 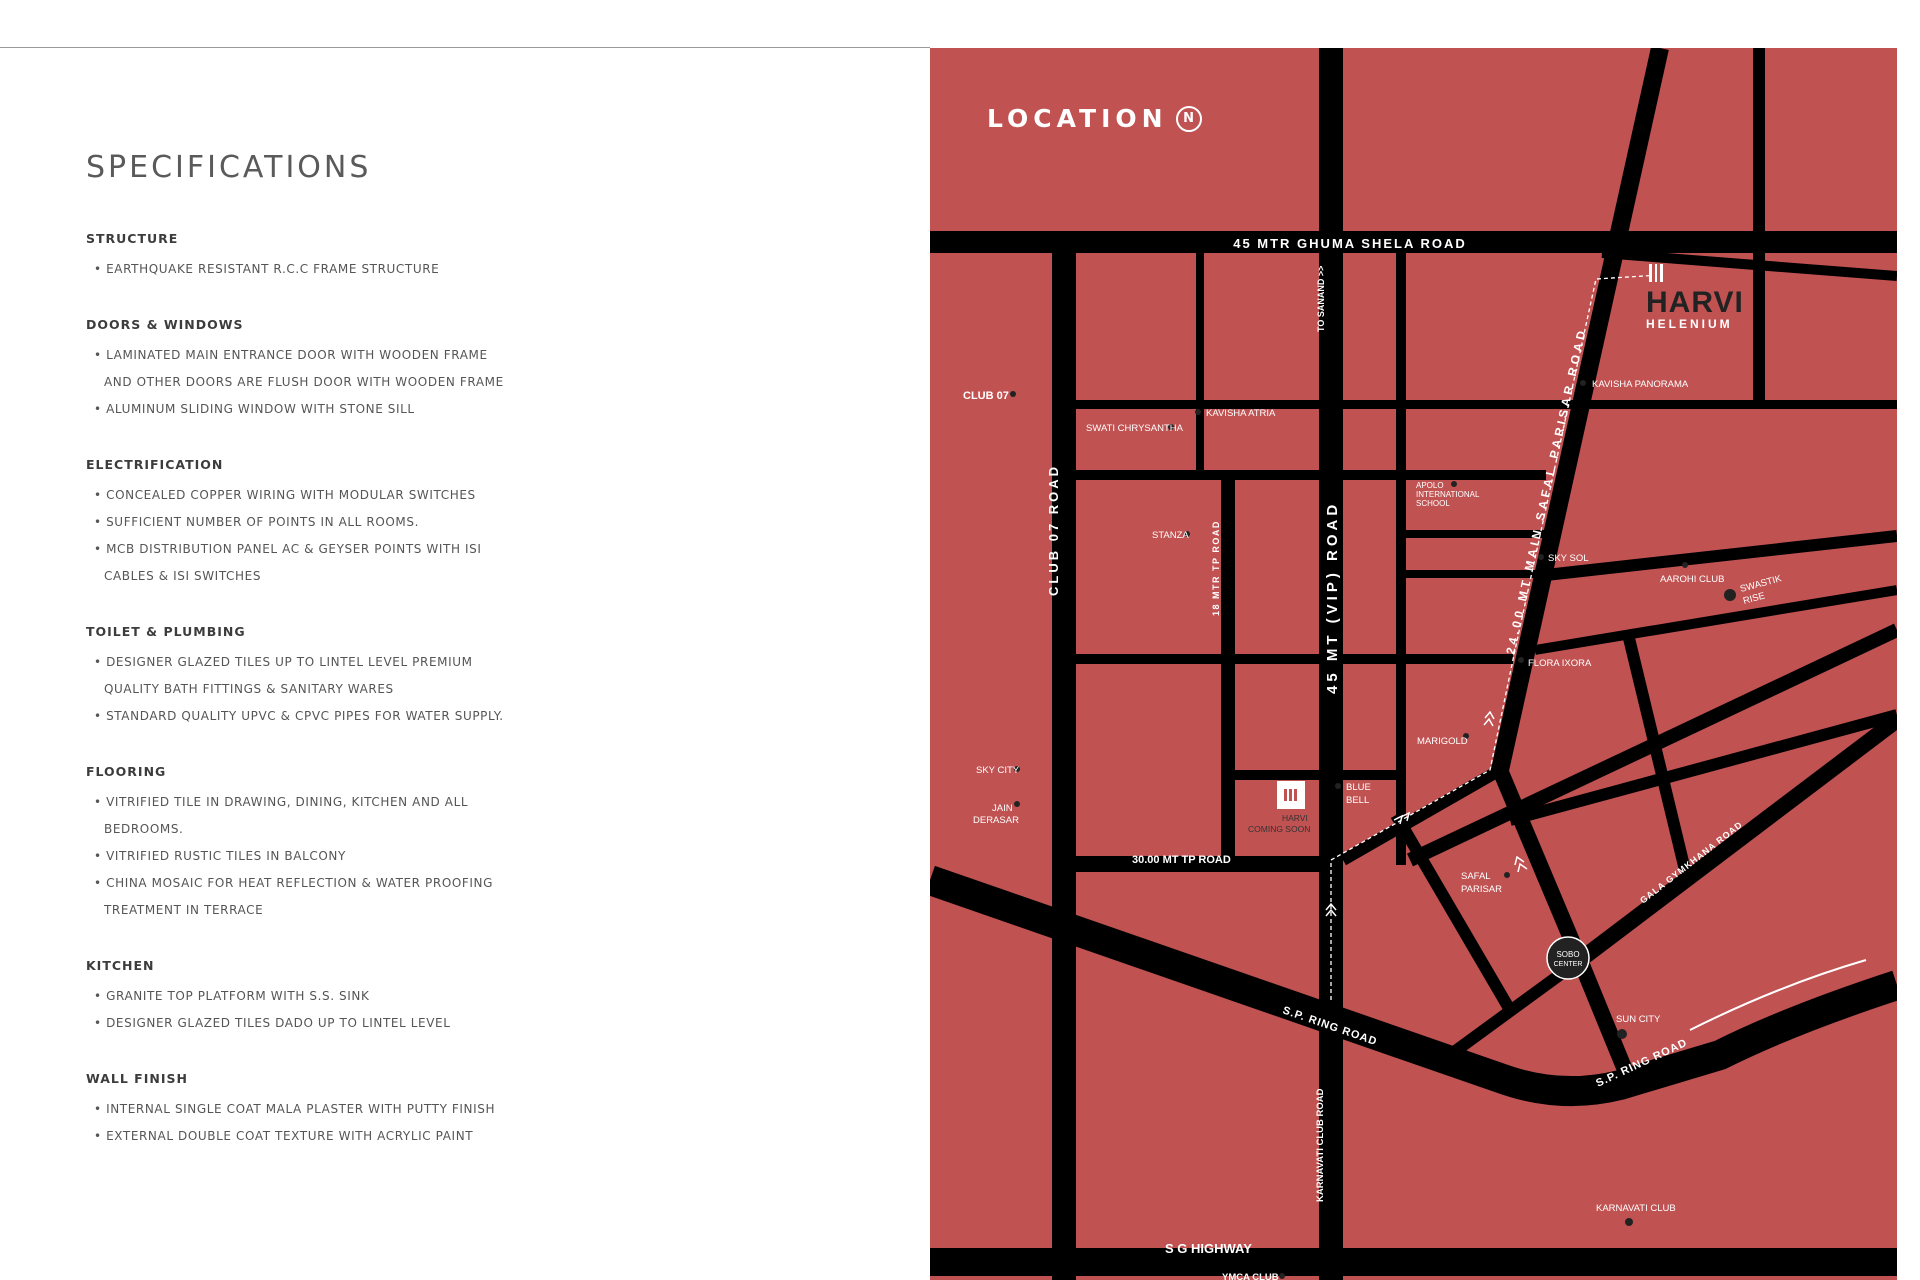 I want to click on spec-heading: FLOORING, so click(x=126, y=771).